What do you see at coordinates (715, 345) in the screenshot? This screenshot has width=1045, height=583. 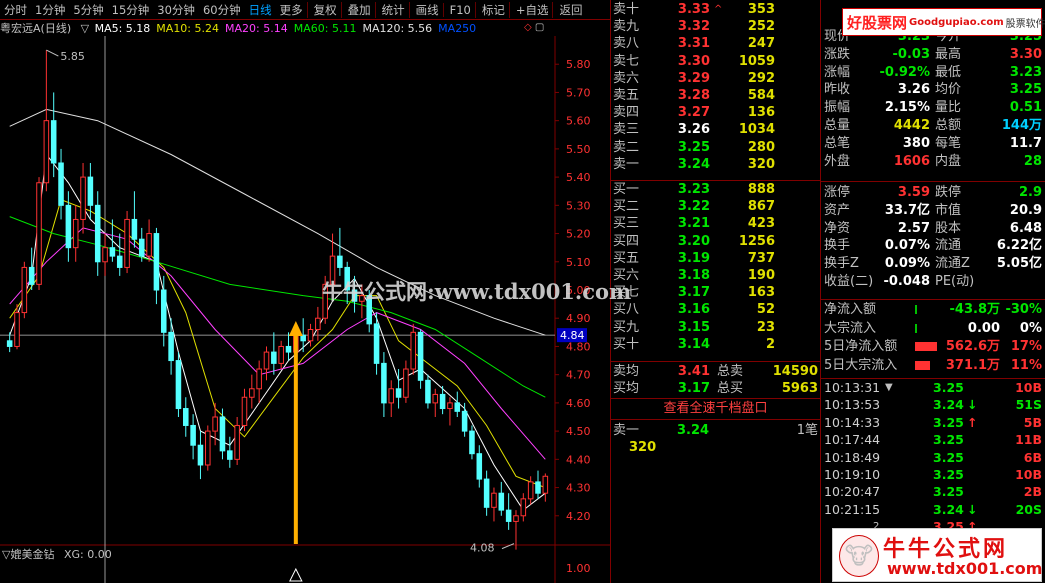 I see `buy-level-row: 买十 3.14 2` at bounding box center [715, 345].